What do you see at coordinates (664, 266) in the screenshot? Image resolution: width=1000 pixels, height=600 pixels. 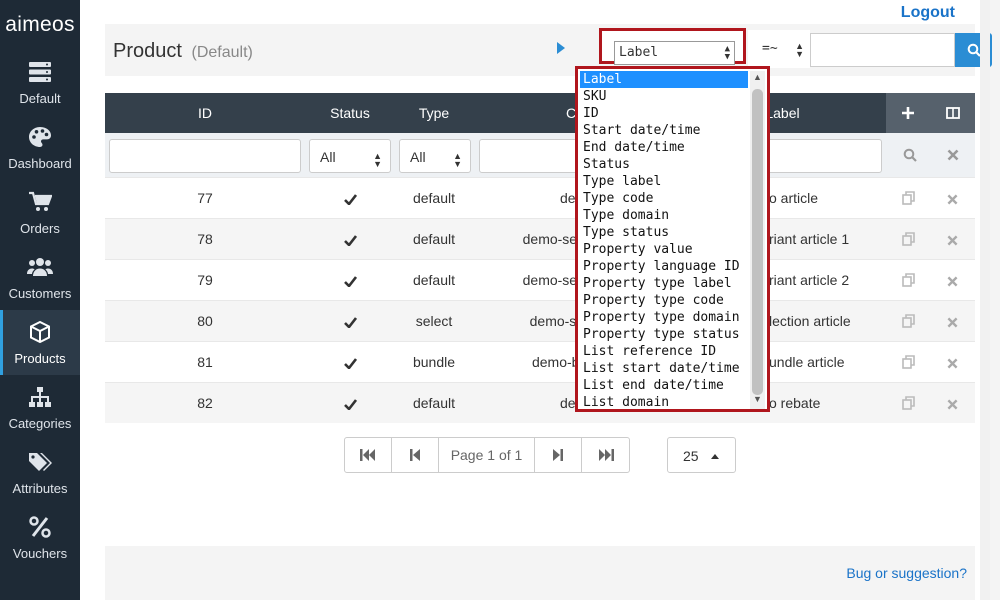 I see `dropdown-option: Property language ID` at bounding box center [664, 266].